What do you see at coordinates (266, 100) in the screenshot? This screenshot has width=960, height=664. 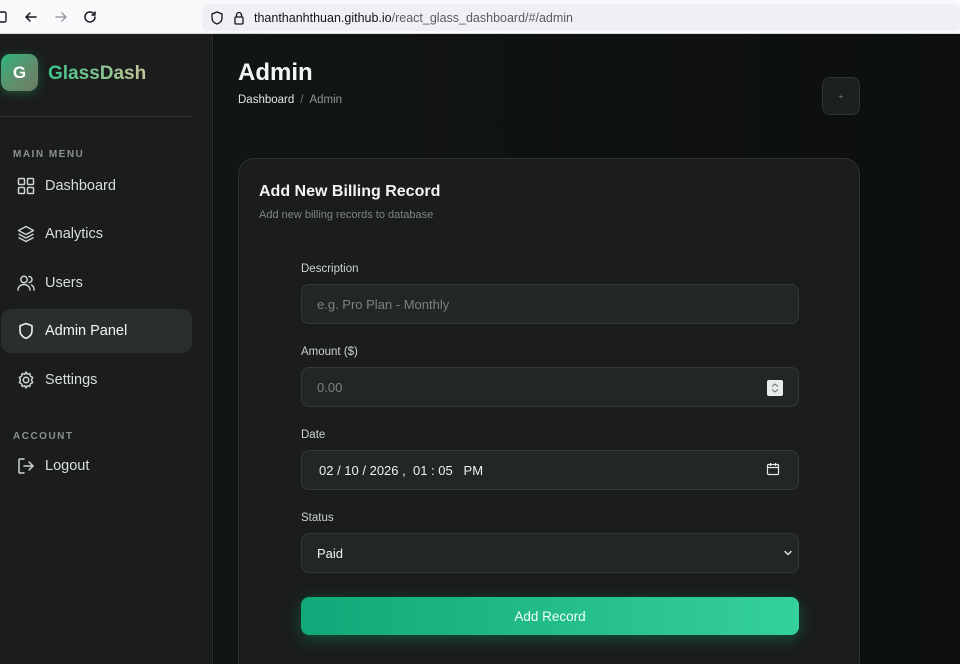 I see `breadcrumb-dashboard: Dashboard` at bounding box center [266, 100].